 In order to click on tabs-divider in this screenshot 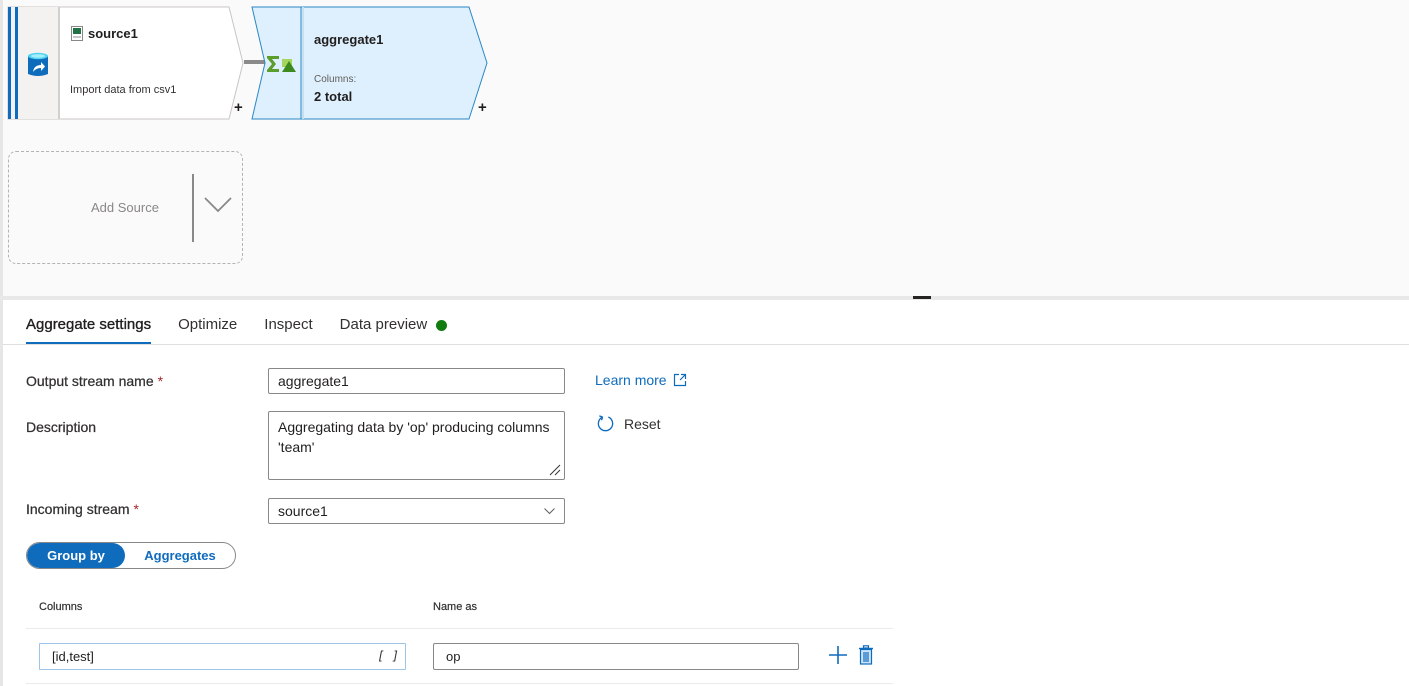, I will do `click(706, 344)`.